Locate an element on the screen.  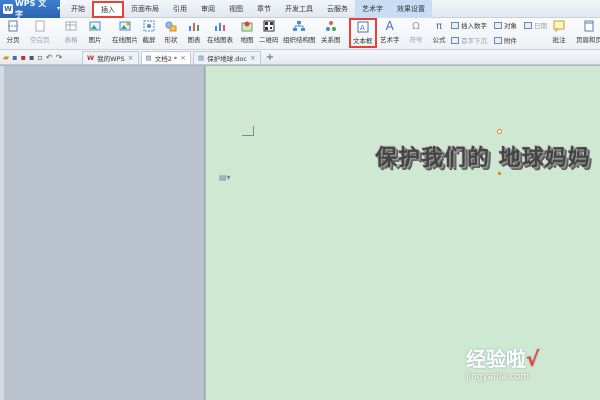
ribbon-tabs: 开始 插入 页面布局 引用 审阅 视图 章节 开发工具 云服务 艺术字 效果设置 is located at coordinates (248, 9).